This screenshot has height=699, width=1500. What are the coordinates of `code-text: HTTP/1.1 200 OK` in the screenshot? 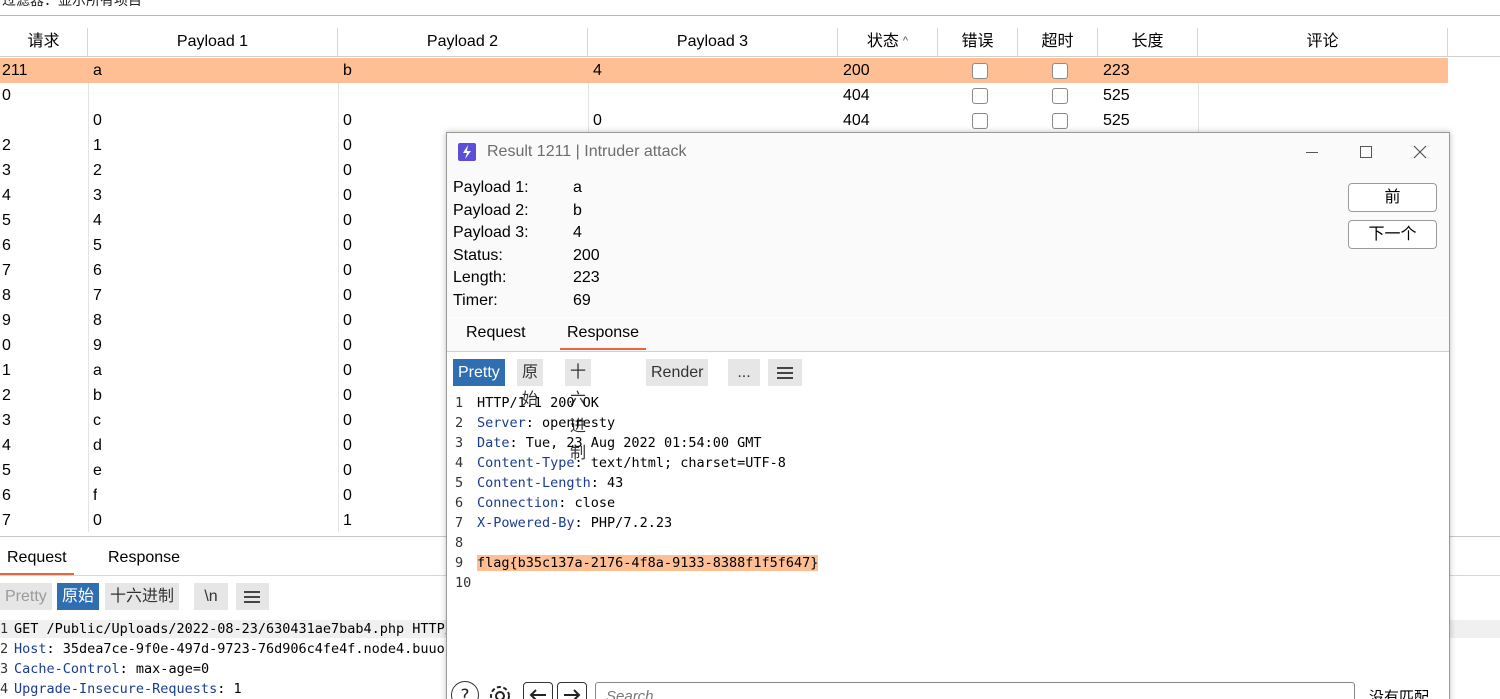 It's located at (538, 403).